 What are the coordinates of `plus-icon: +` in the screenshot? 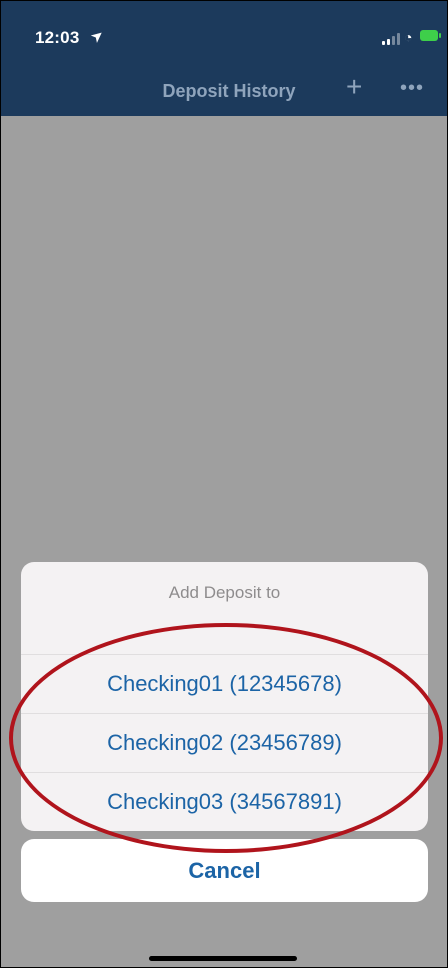 It's located at (354, 87).